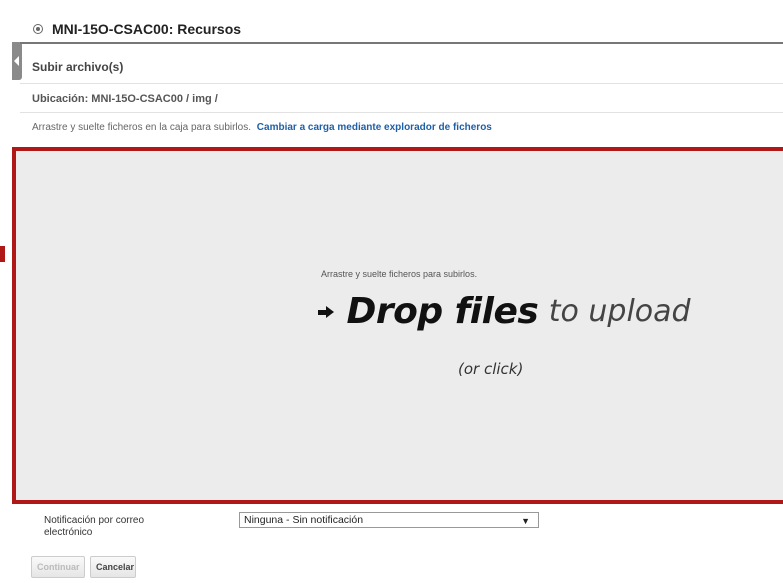 This screenshot has height=583, width=783. What do you see at coordinates (58, 567) in the screenshot?
I see `continue-button: Continuar` at bounding box center [58, 567].